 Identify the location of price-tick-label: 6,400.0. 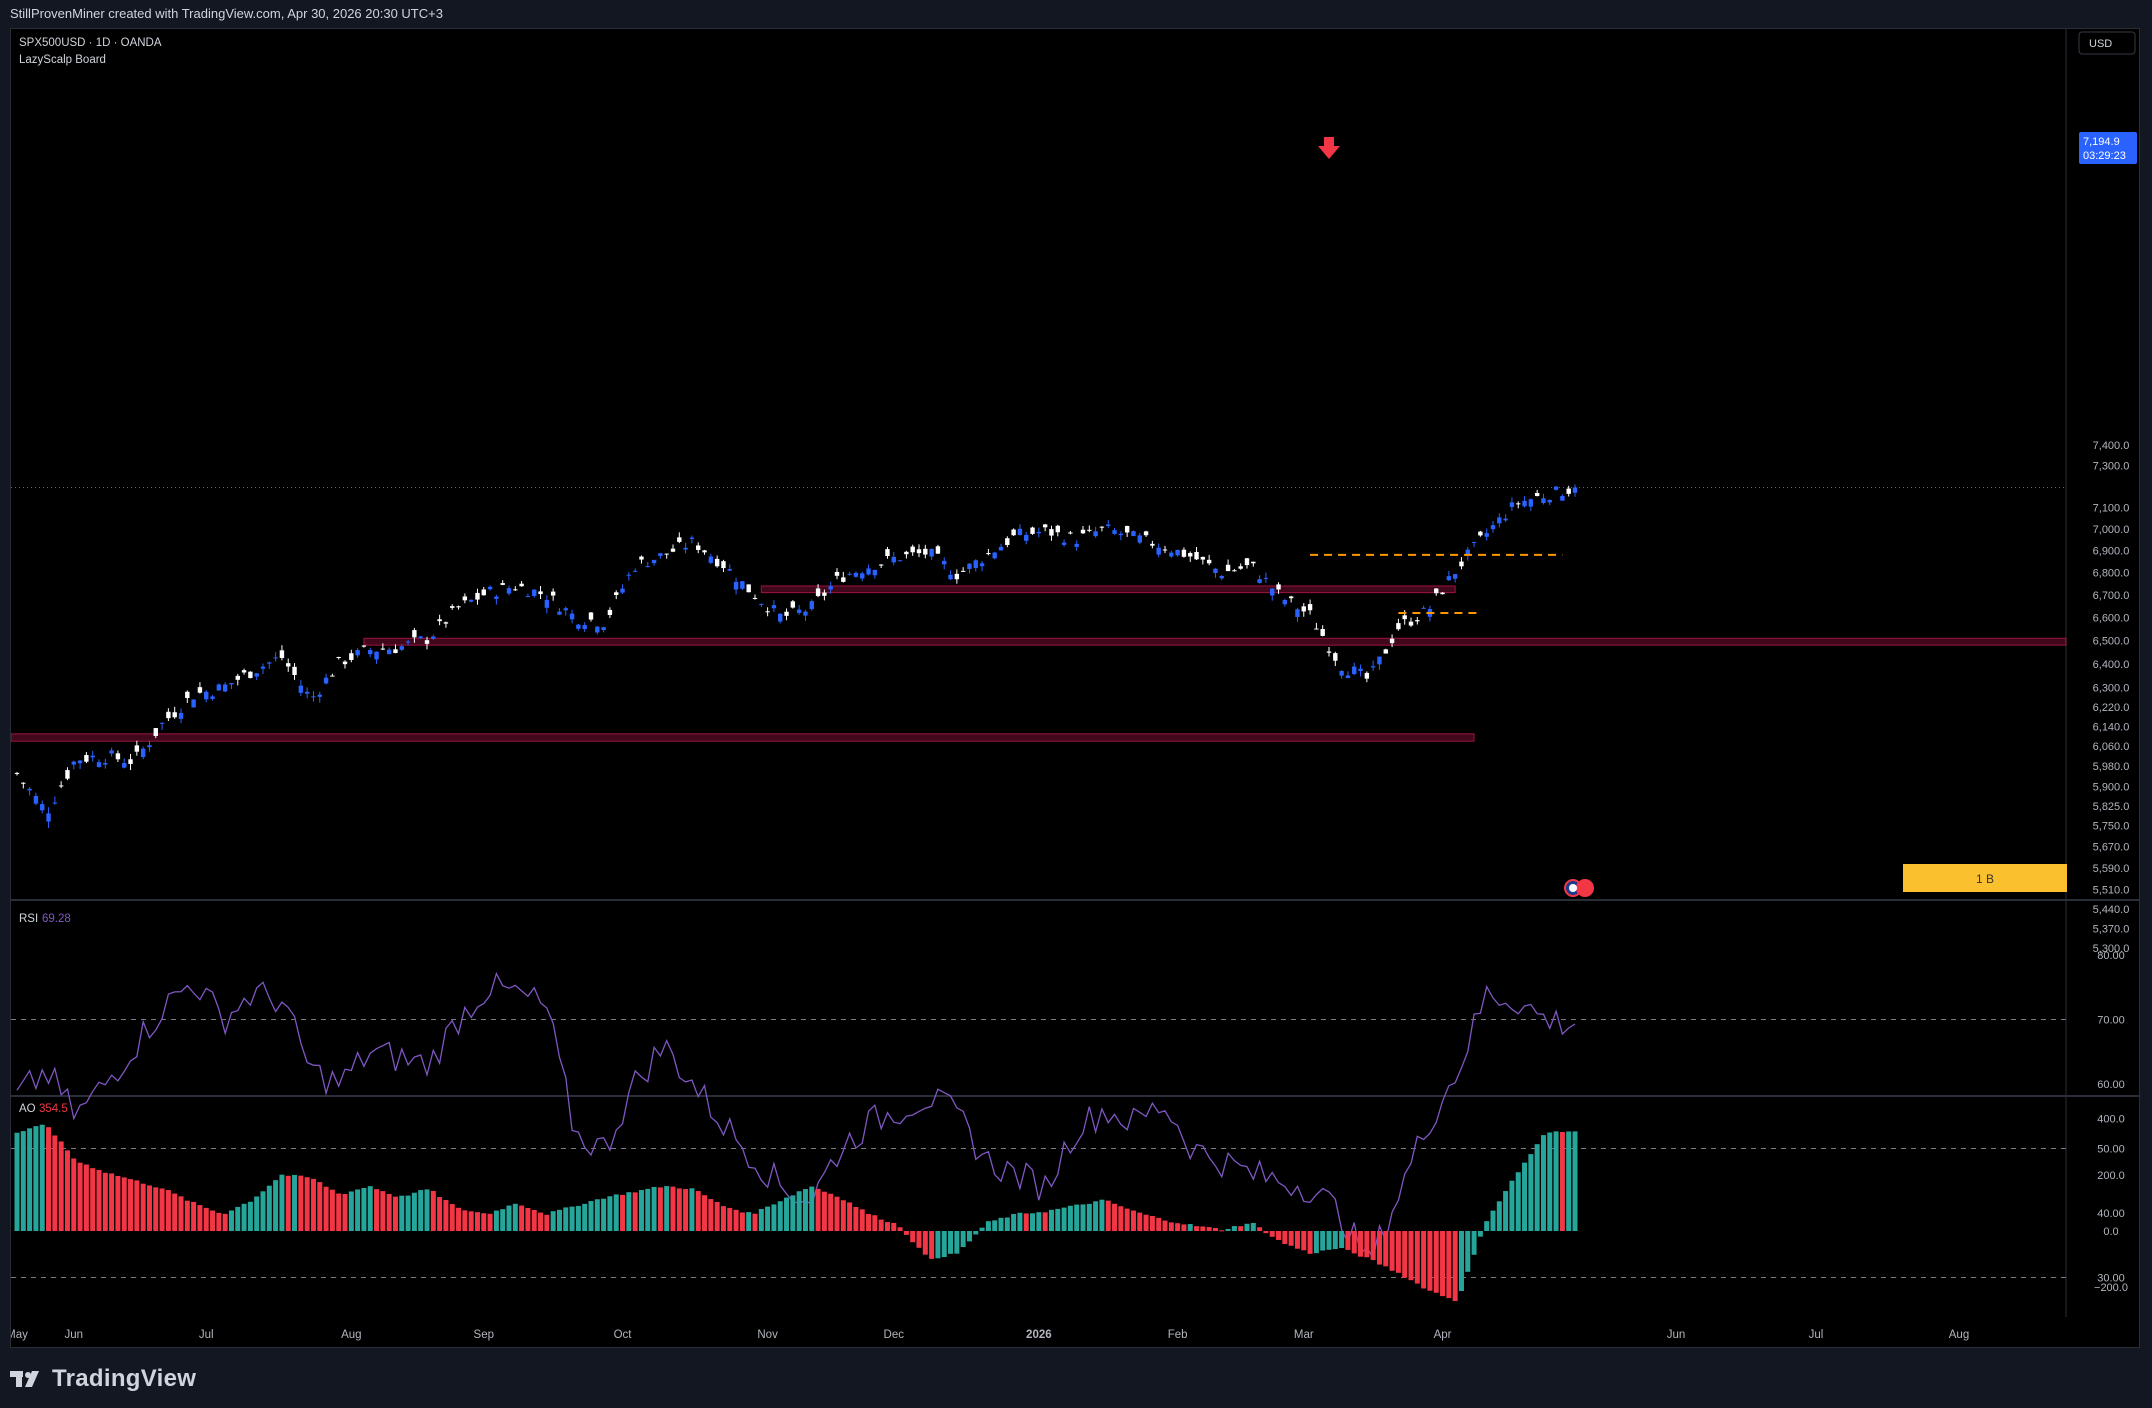
(2111, 665).